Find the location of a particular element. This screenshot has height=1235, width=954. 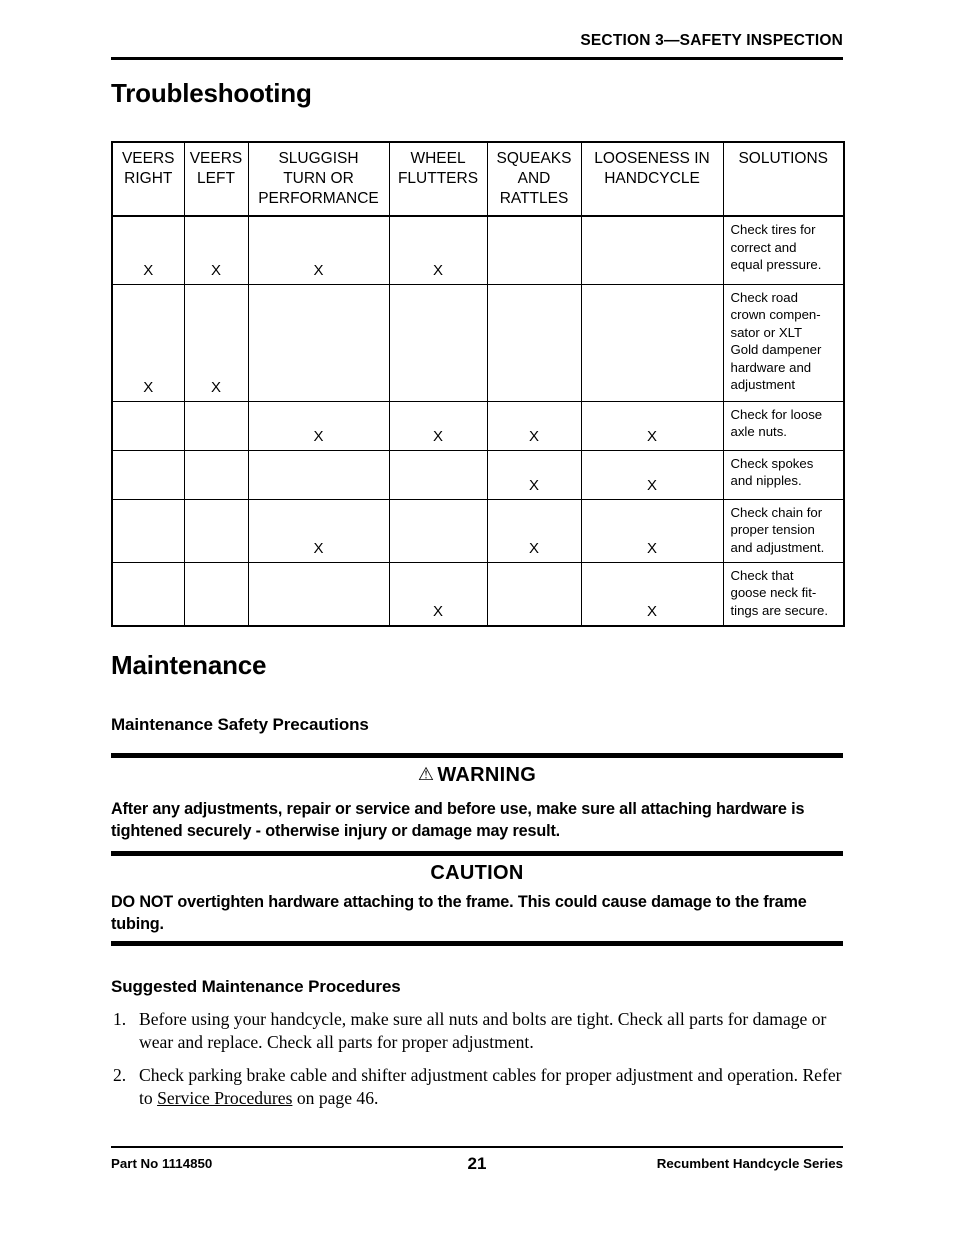

column-header-wheel-flutters: WHEEL FLUTTERS is located at coordinates (438, 179).